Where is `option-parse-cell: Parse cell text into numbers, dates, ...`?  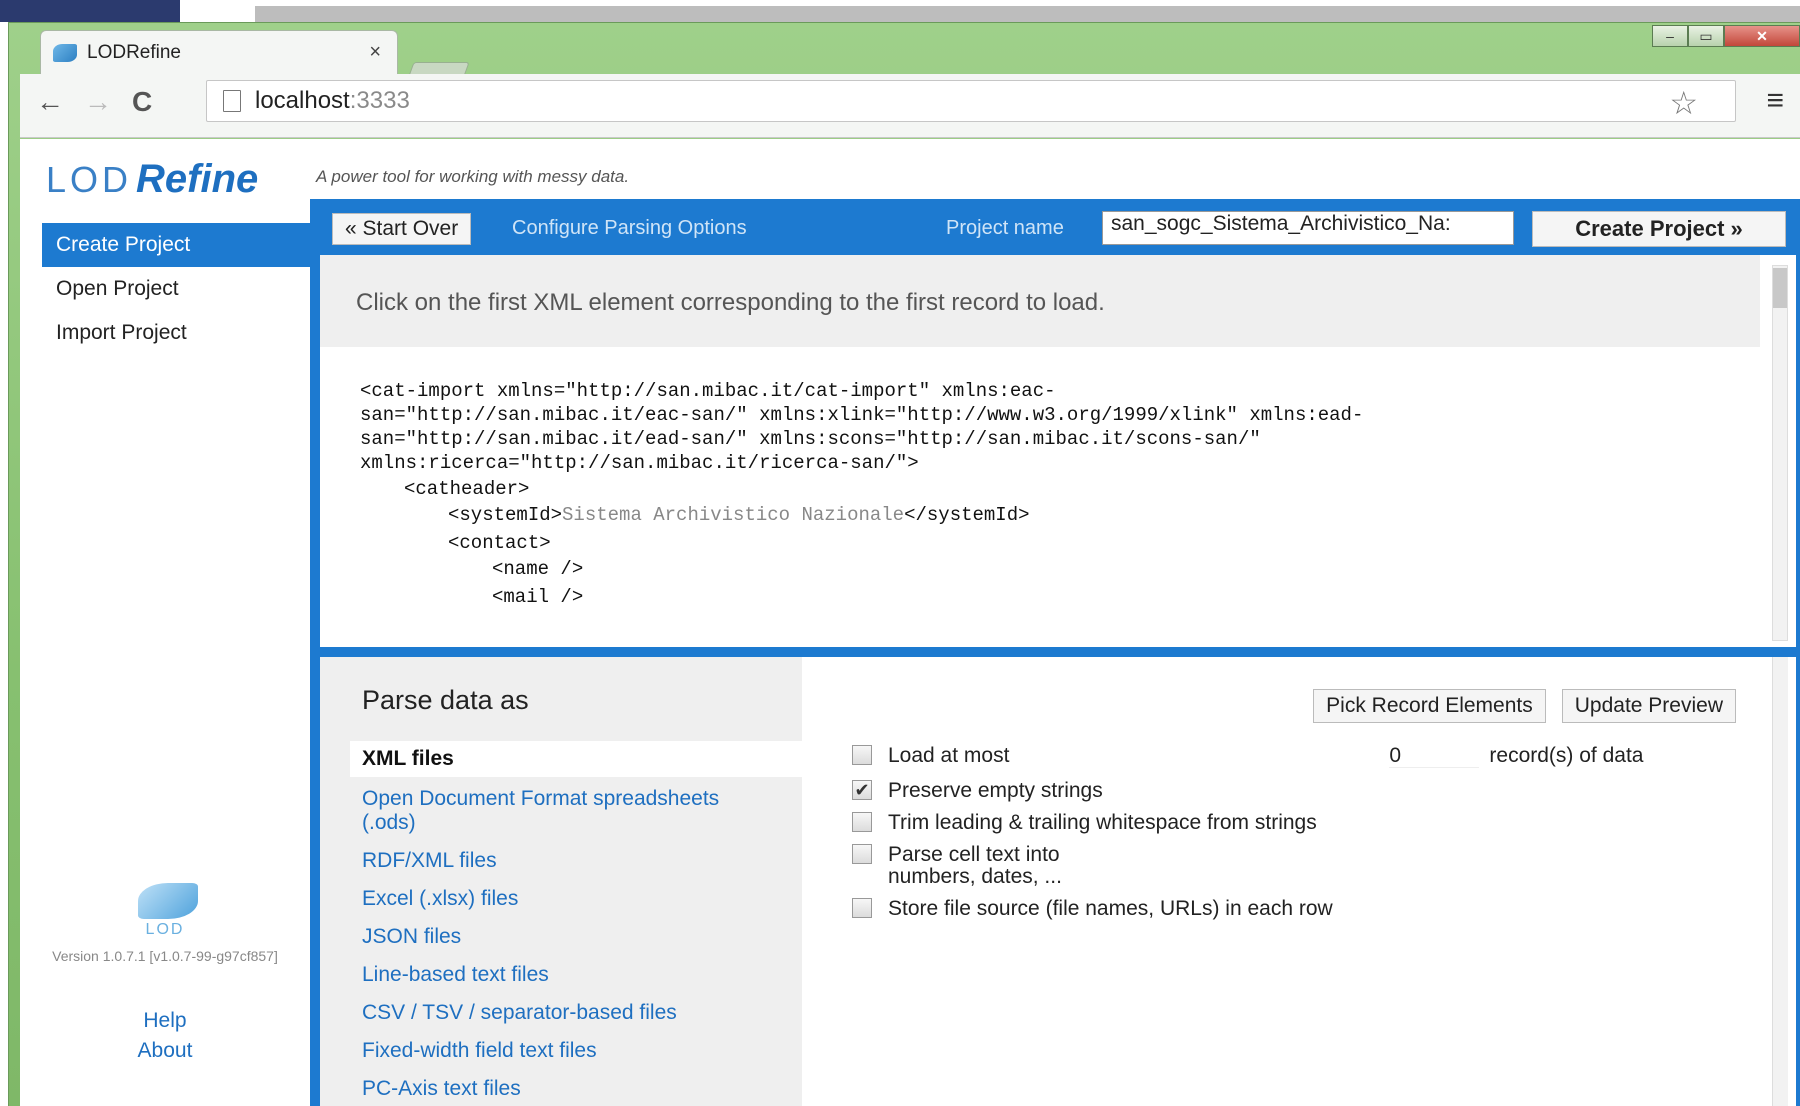 option-parse-cell: Parse cell text into numbers, dates, ... is located at coordinates (1302, 866).